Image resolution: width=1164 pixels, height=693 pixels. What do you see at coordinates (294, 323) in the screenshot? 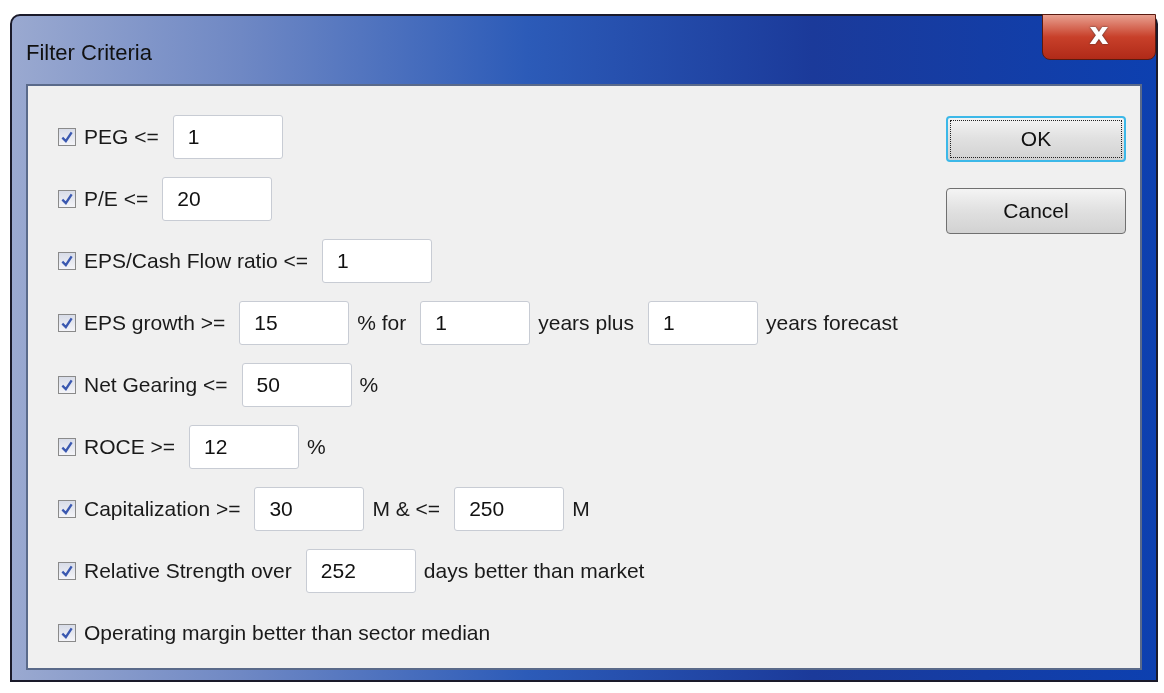
I see `value-field: 15` at bounding box center [294, 323].